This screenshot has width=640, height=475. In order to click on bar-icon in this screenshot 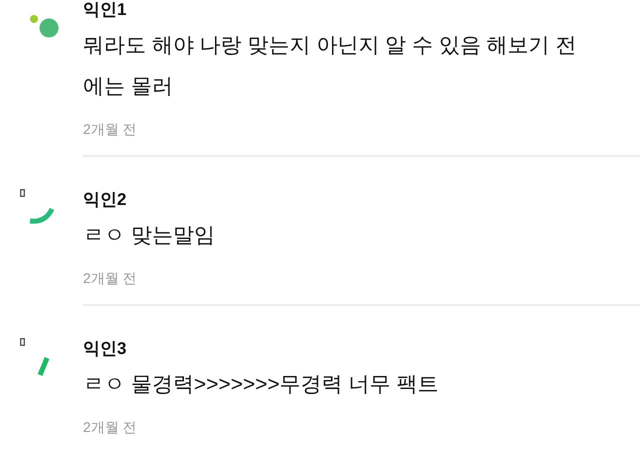, I will do `click(44, 367)`.